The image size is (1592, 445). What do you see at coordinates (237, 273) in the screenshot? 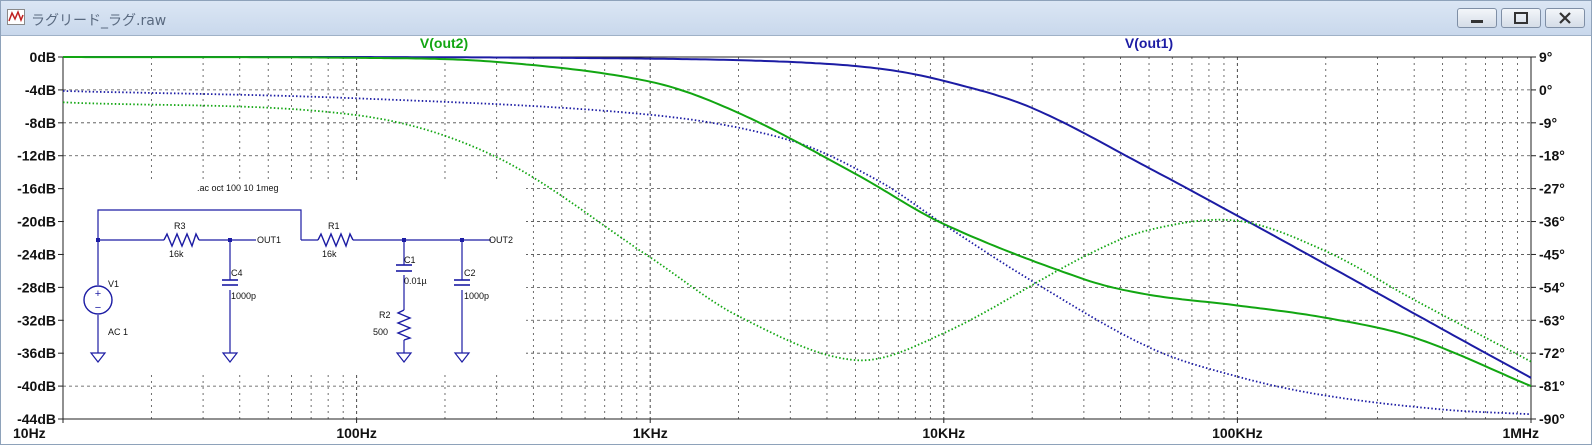
I see `c4-ref: C4` at bounding box center [237, 273].